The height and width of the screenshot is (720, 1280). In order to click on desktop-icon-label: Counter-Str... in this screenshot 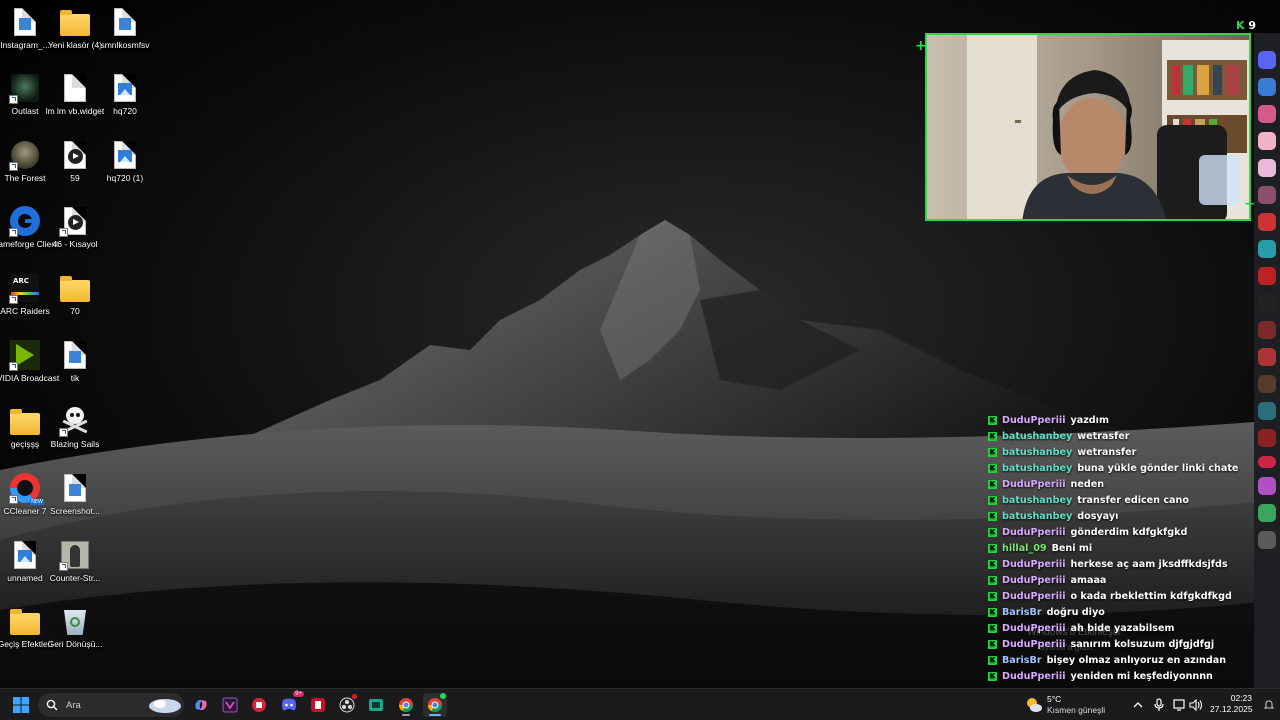, I will do `click(75, 578)`.